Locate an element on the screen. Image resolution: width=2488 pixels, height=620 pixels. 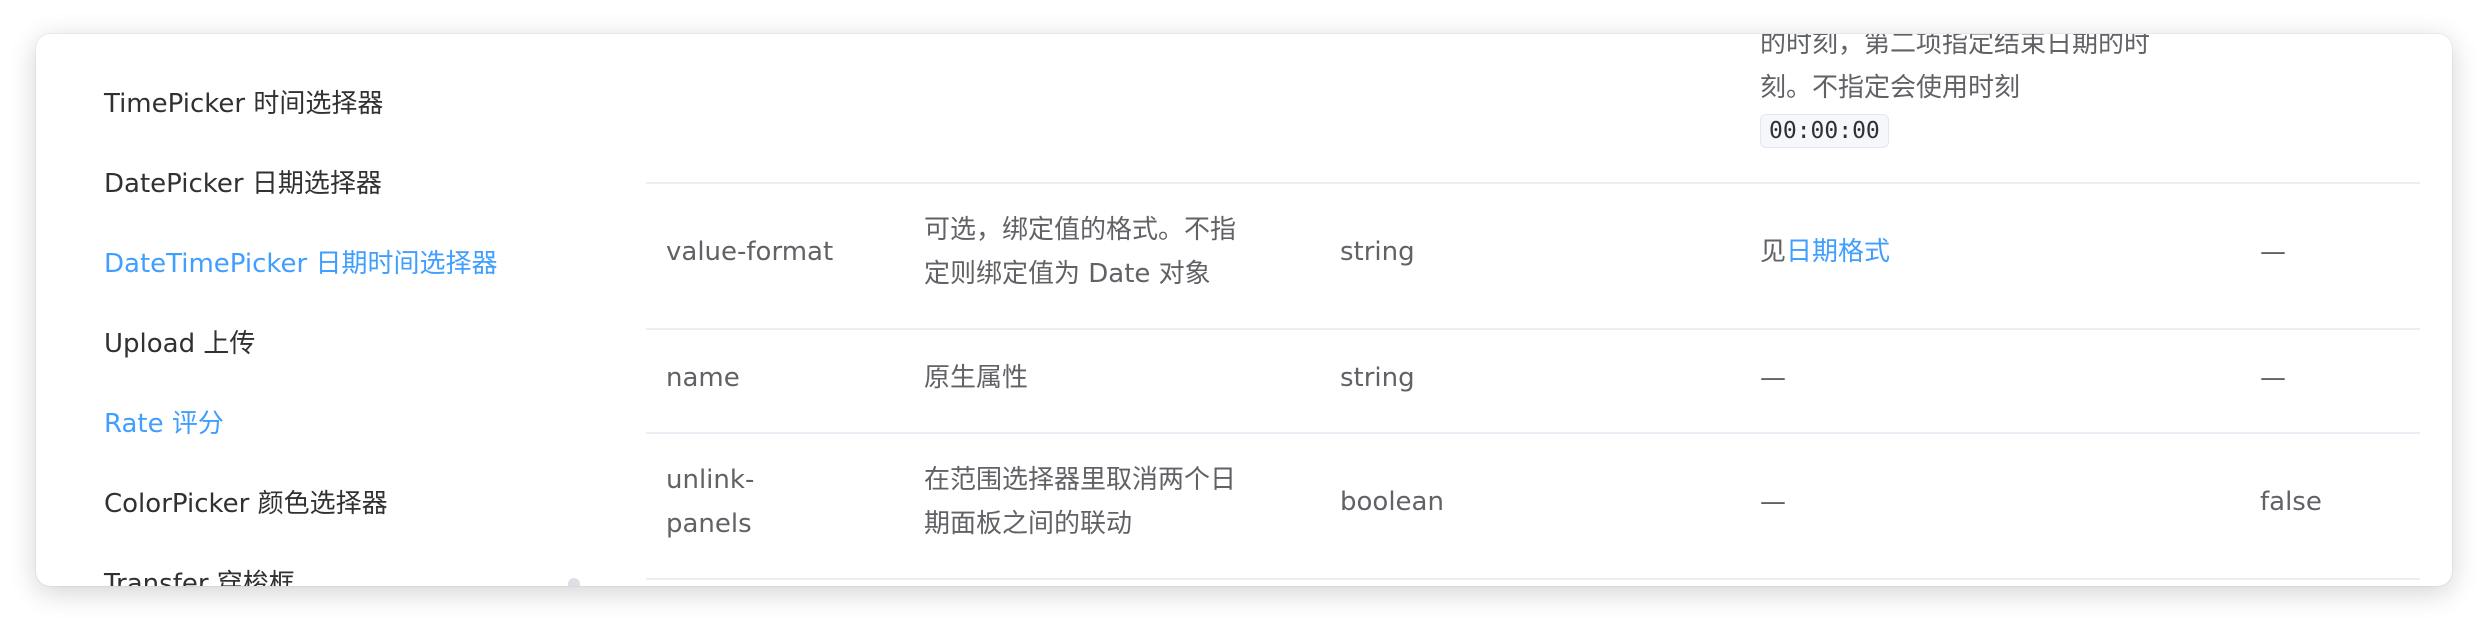
sidebar-scrollbar is located at coordinates (574, 582).